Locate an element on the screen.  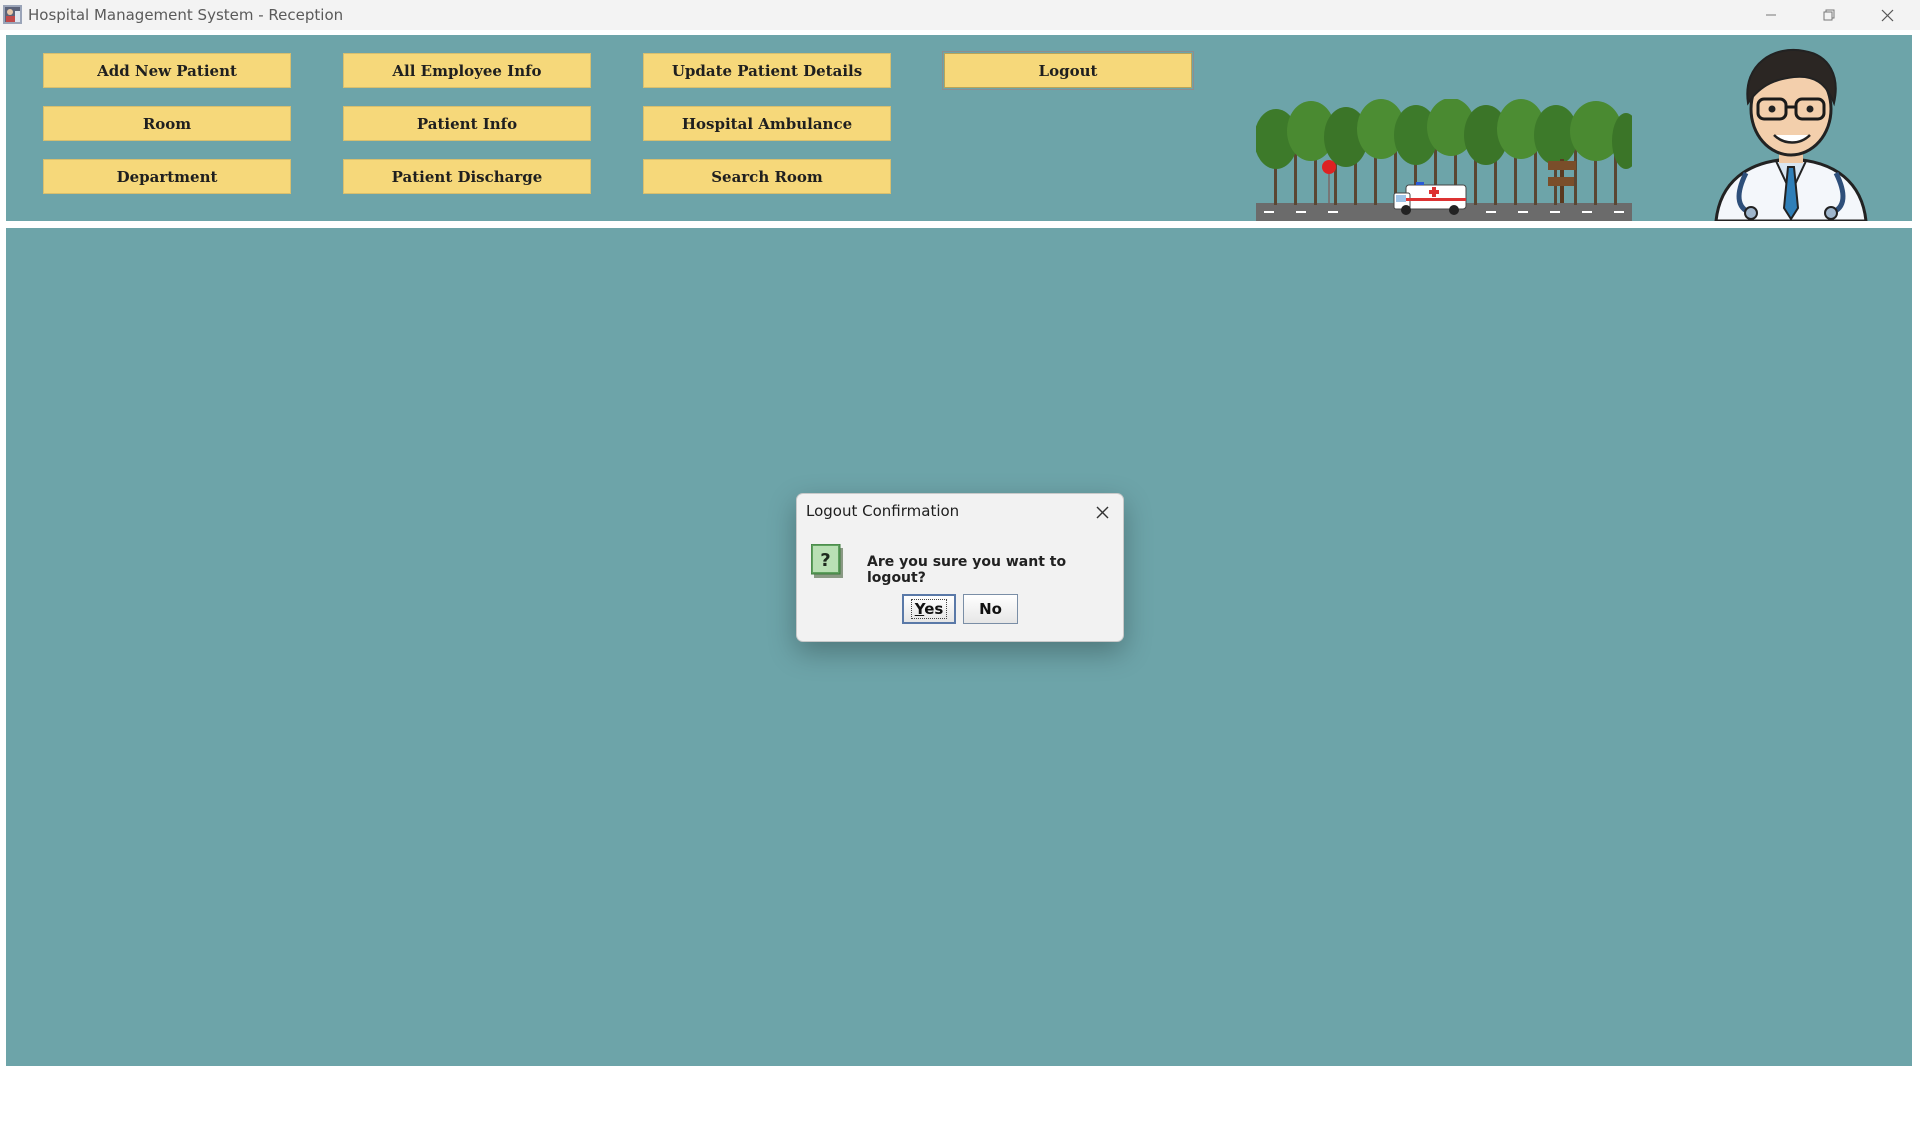
search-room-button: Search Room is located at coordinates (767, 176).